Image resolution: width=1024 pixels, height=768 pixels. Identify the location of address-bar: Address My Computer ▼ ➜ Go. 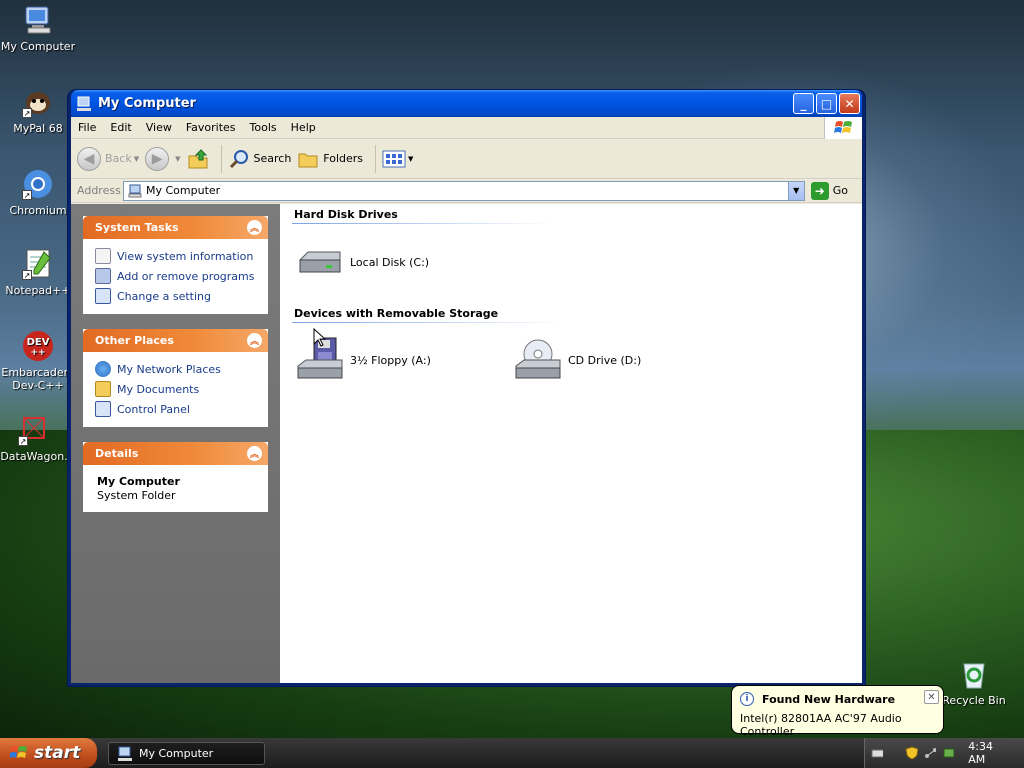
(466, 191).